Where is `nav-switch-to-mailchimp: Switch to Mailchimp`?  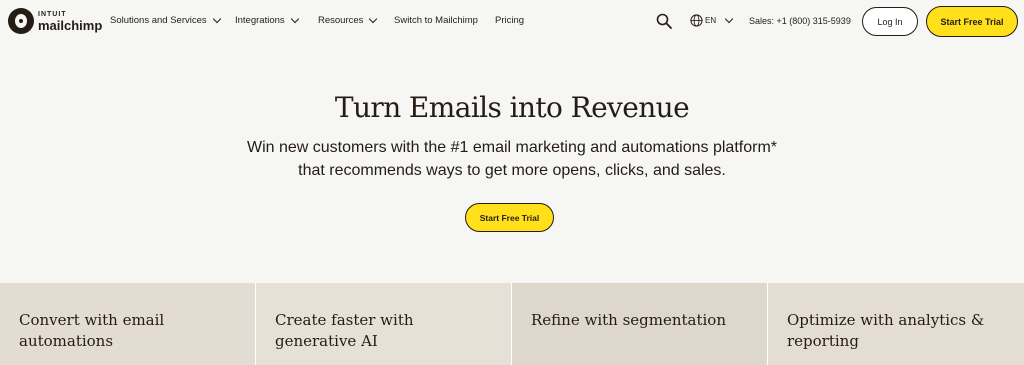
nav-switch-to-mailchimp: Switch to Mailchimp is located at coordinates (436, 20).